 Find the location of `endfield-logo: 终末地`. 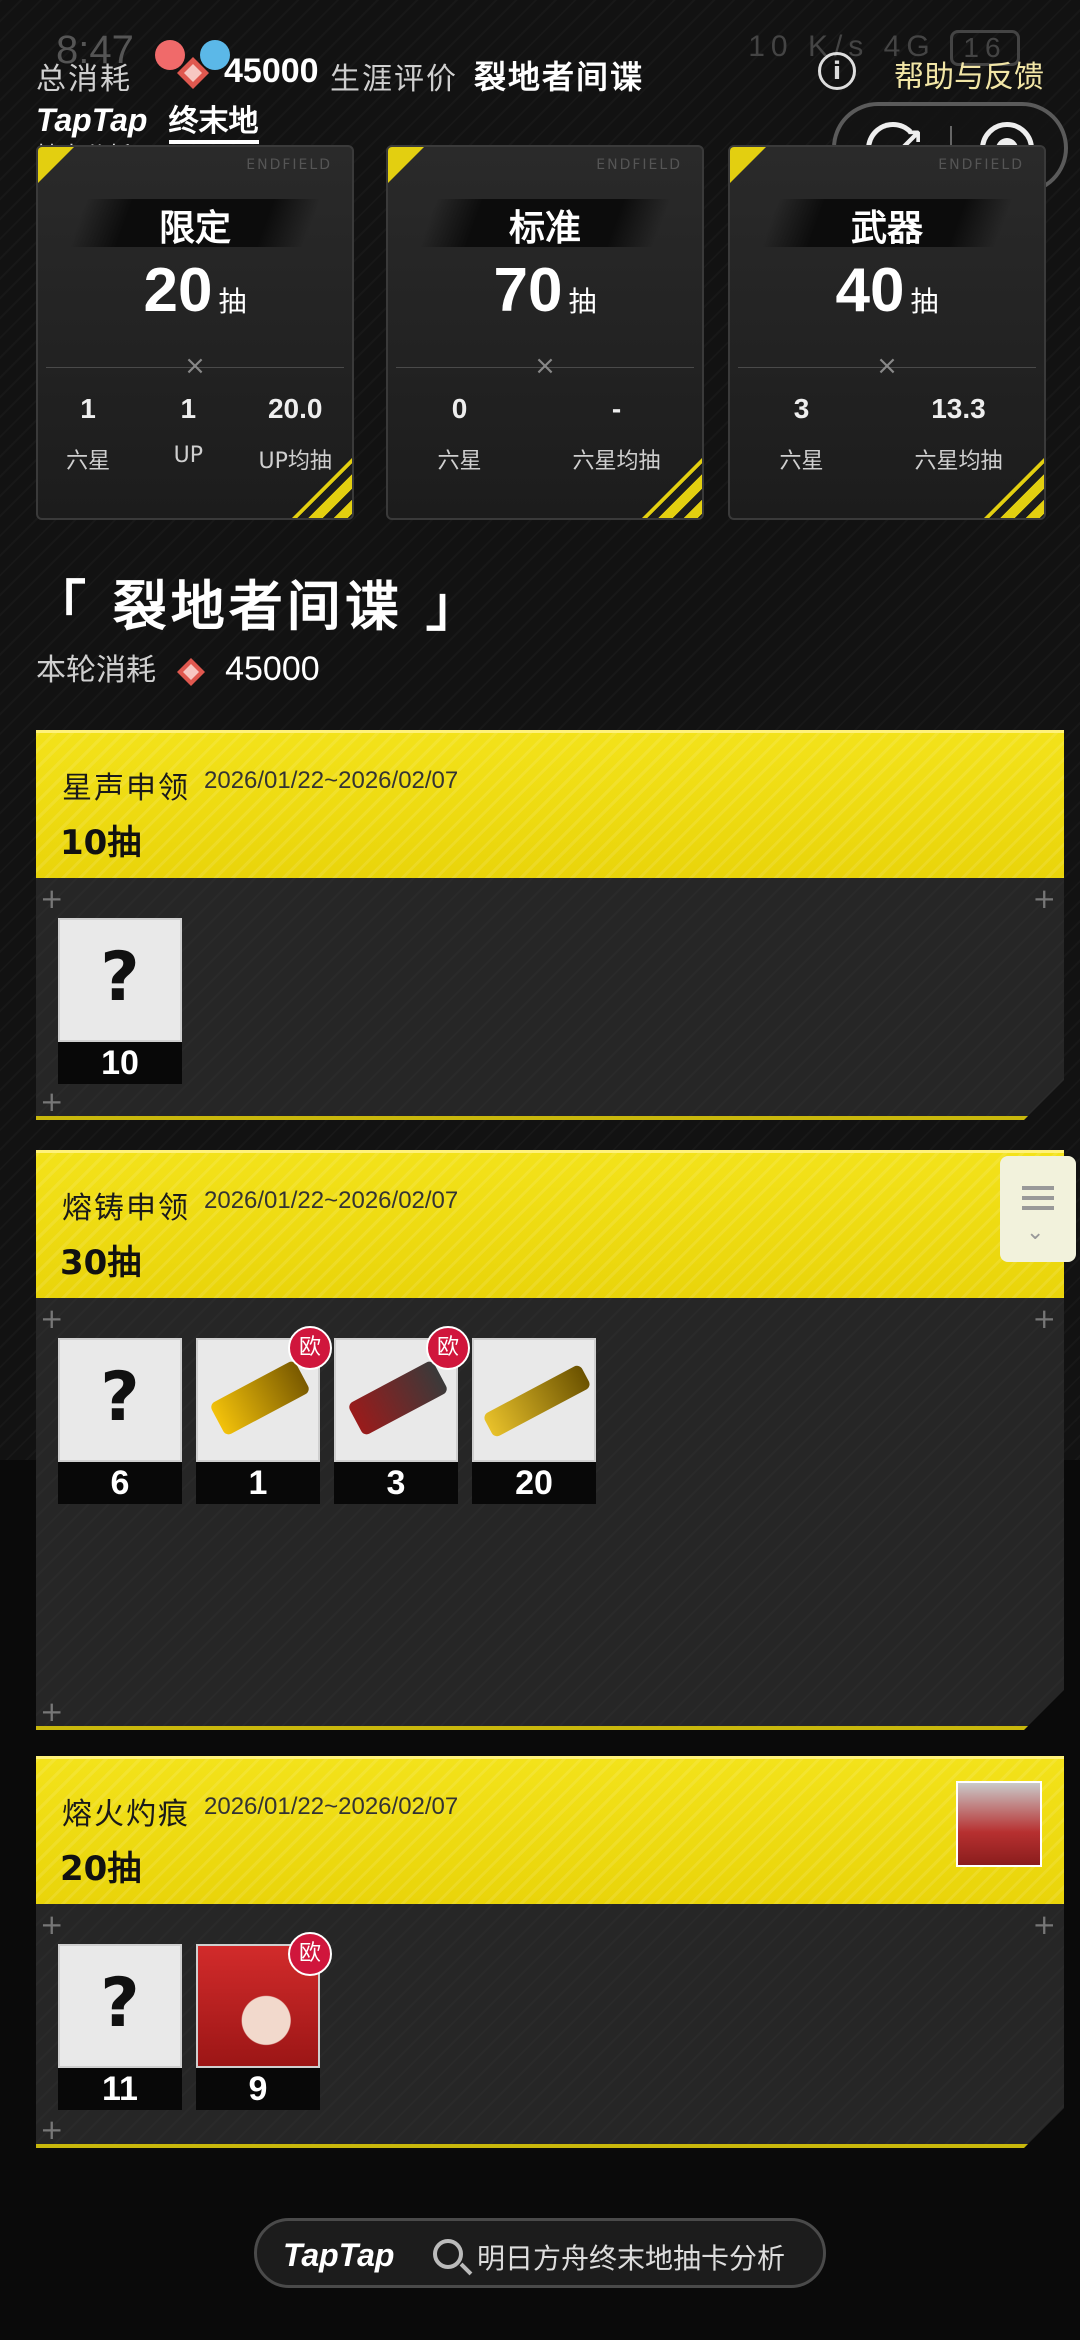

endfield-logo: 终末地 is located at coordinates (213, 120).